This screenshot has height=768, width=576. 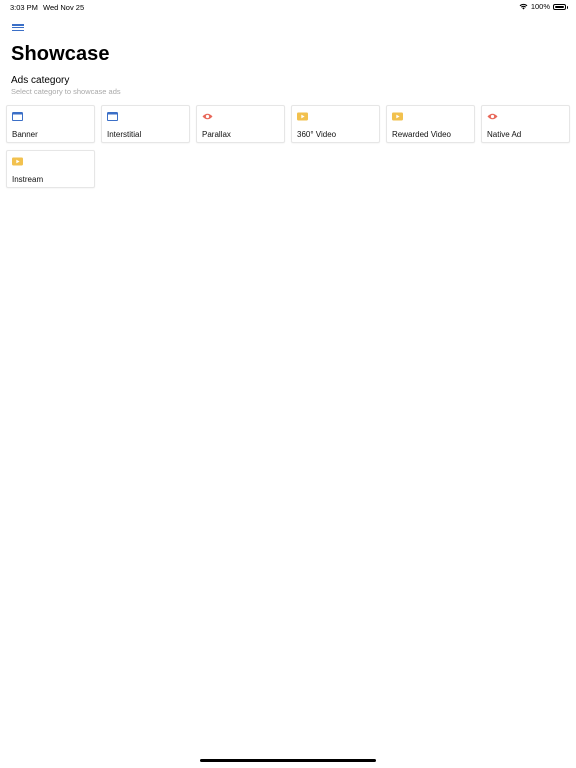 I want to click on status-date: Wed Nov 25, so click(x=64, y=7).